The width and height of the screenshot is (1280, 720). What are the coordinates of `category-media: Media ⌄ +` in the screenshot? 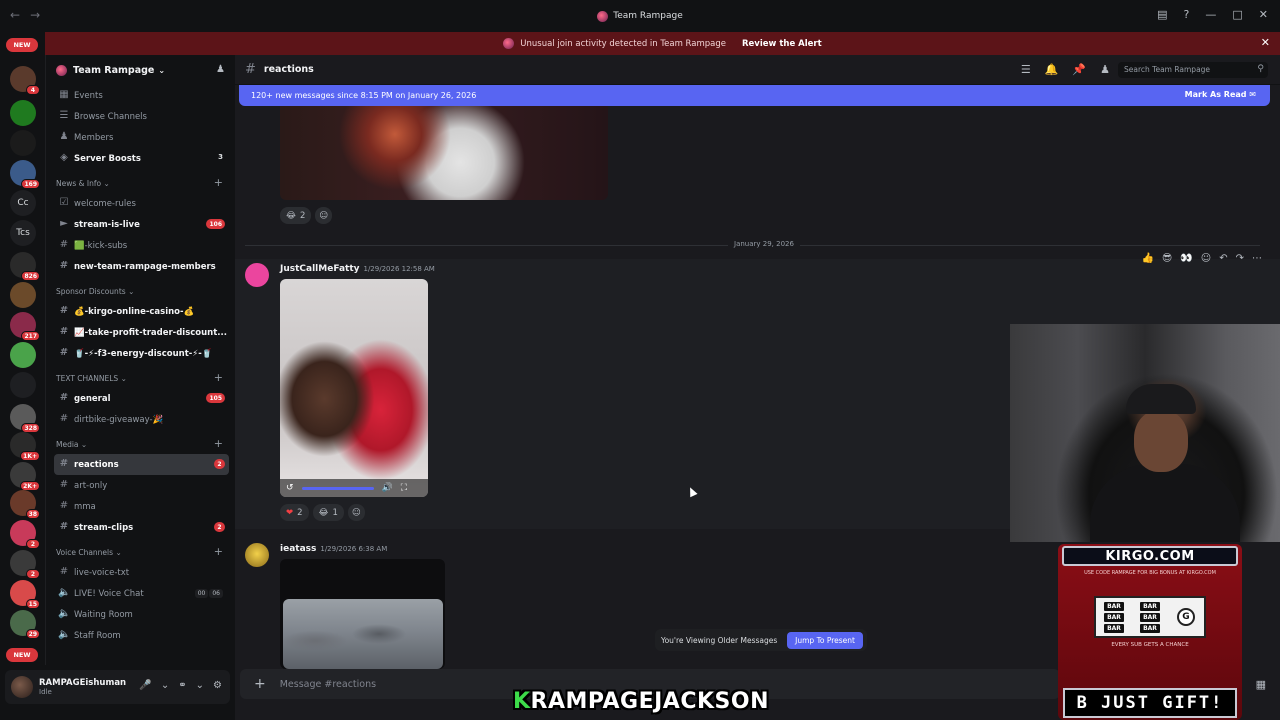 It's located at (140, 444).